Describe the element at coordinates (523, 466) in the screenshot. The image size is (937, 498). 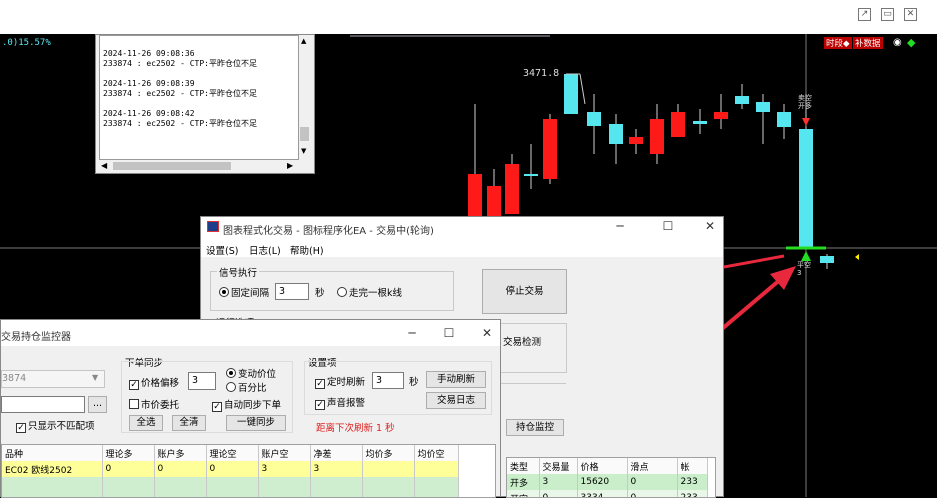
I see `column-header: 类型` at that location.